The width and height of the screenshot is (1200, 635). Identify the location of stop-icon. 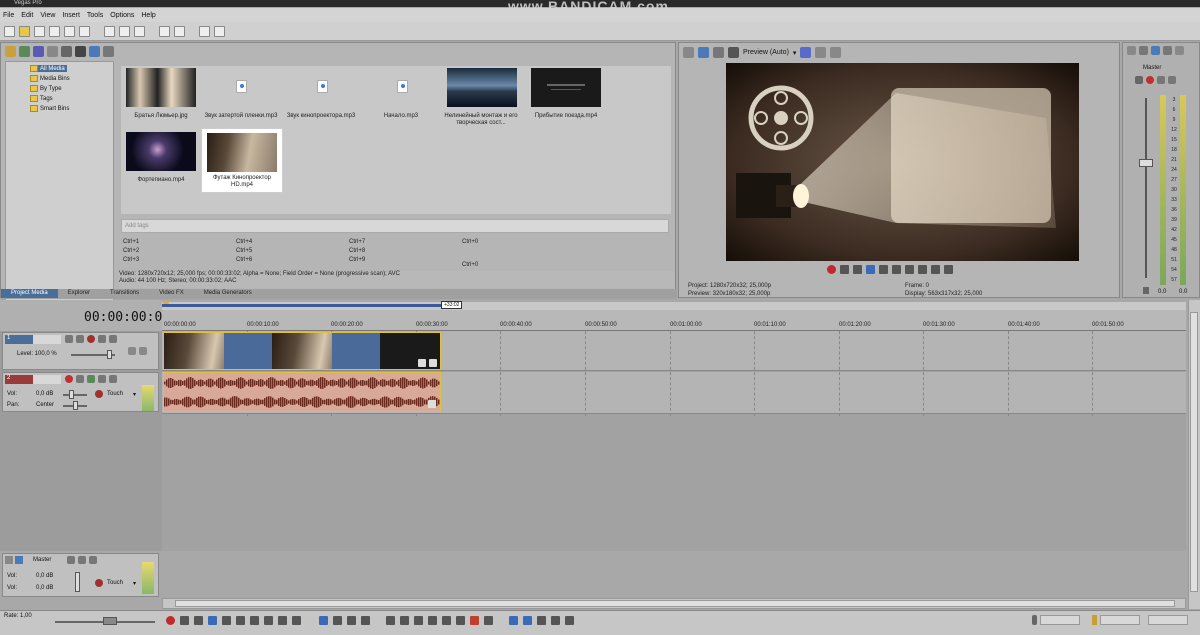
(240, 620).